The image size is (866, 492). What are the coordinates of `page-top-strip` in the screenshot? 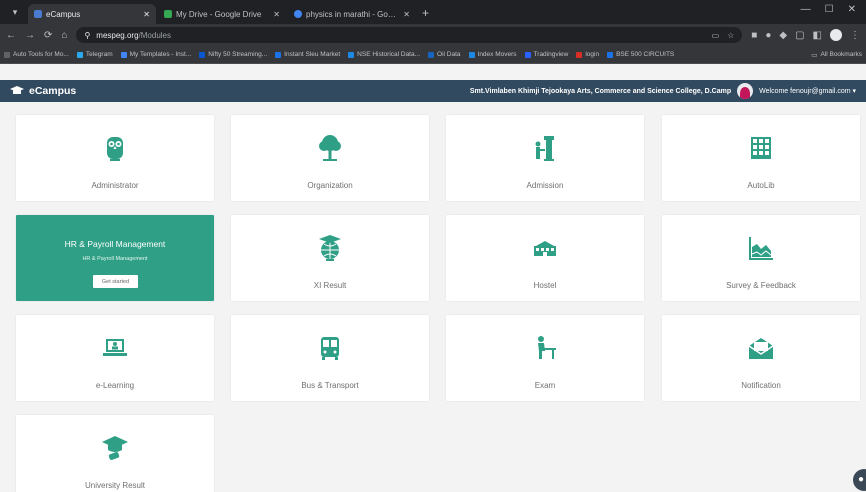 It's located at (433, 72).